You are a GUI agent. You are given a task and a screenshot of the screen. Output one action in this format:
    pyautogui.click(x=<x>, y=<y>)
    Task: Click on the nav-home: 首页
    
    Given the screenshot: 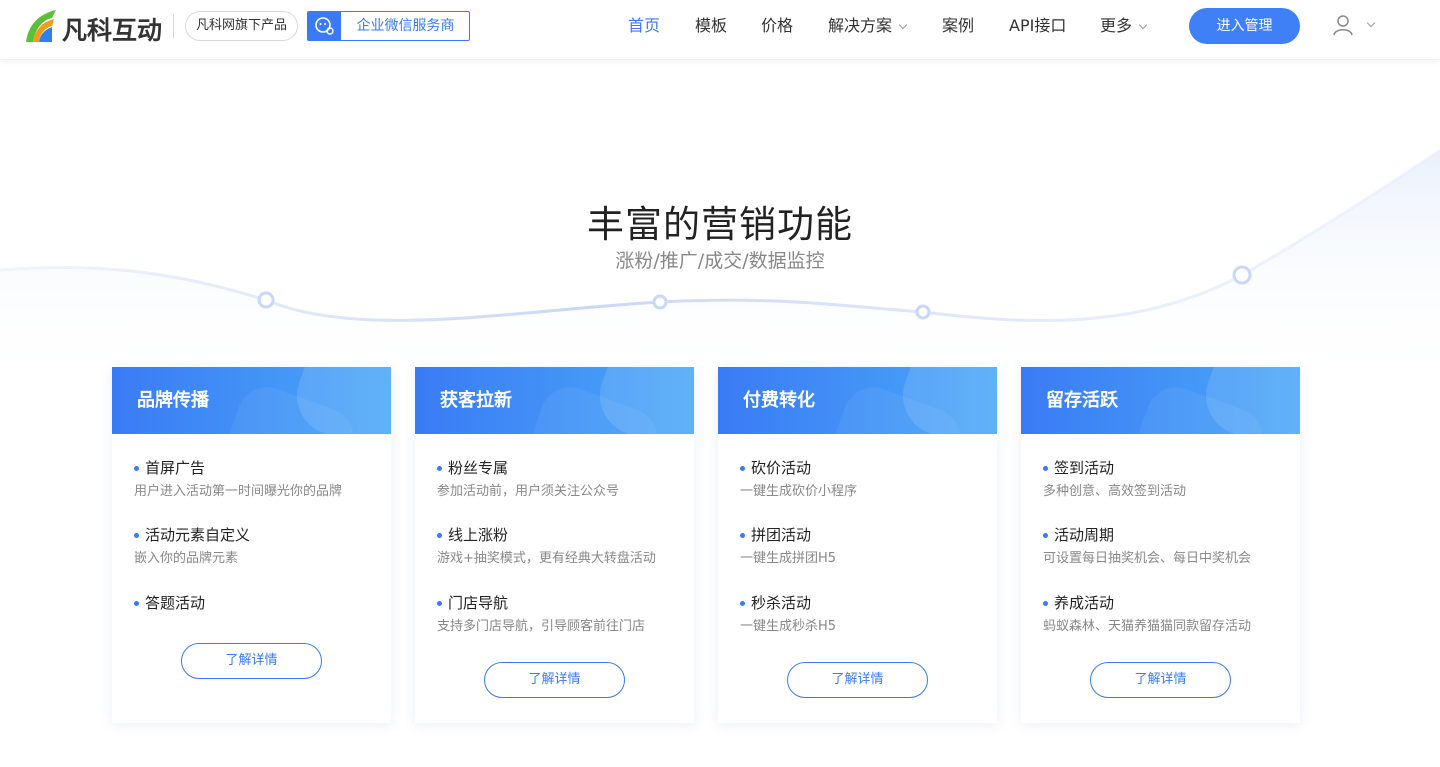 What is the action you would take?
    pyautogui.click(x=644, y=26)
    